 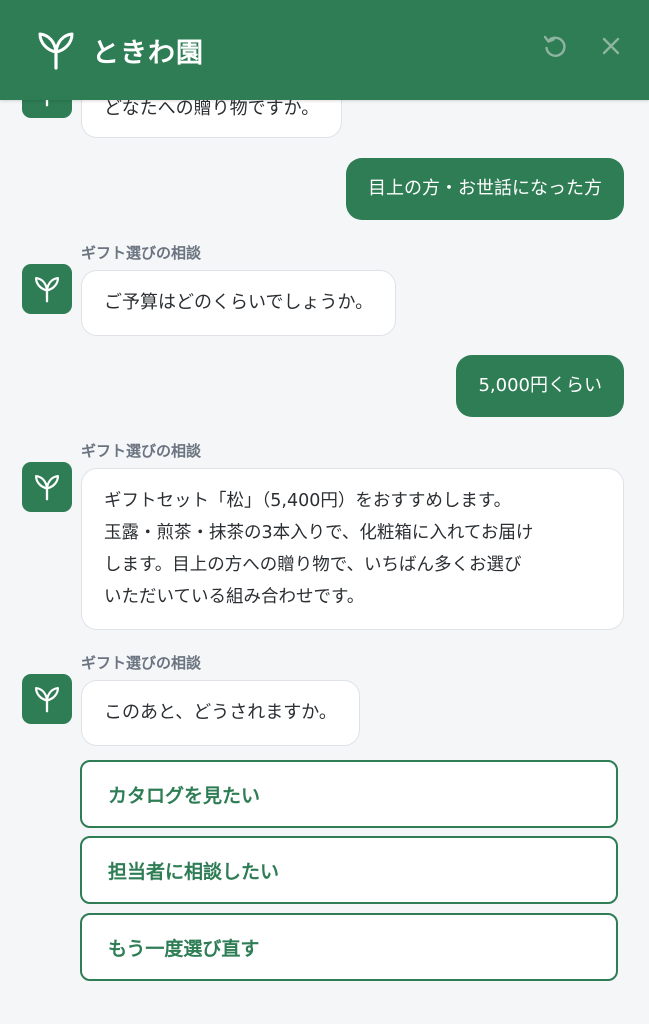 I want to click on reload-icon, so click(x=554, y=46).